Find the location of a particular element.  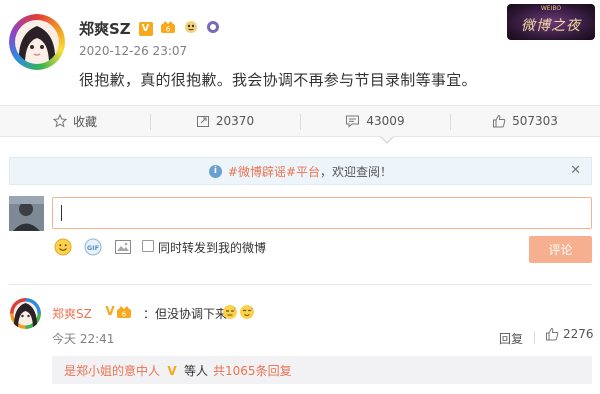

post-timestamp: 2020-12-26 23:07 is located at coordinates (133, 51).